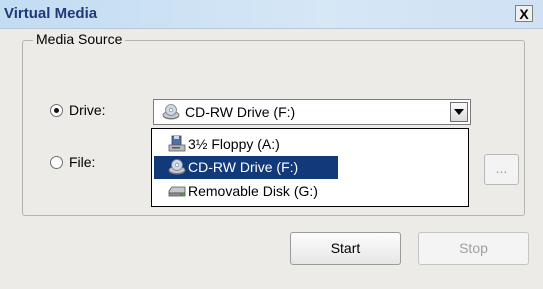 Image resolution: width=543 pixels, height=289 pixels. I want to click on close-button: X, so click(524, 13).